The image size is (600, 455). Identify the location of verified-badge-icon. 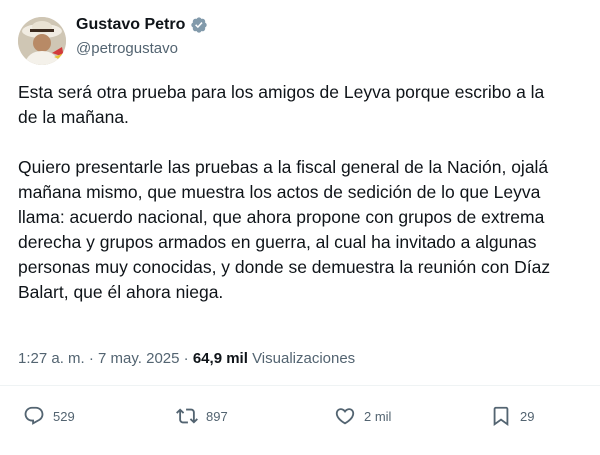
(199, 25).